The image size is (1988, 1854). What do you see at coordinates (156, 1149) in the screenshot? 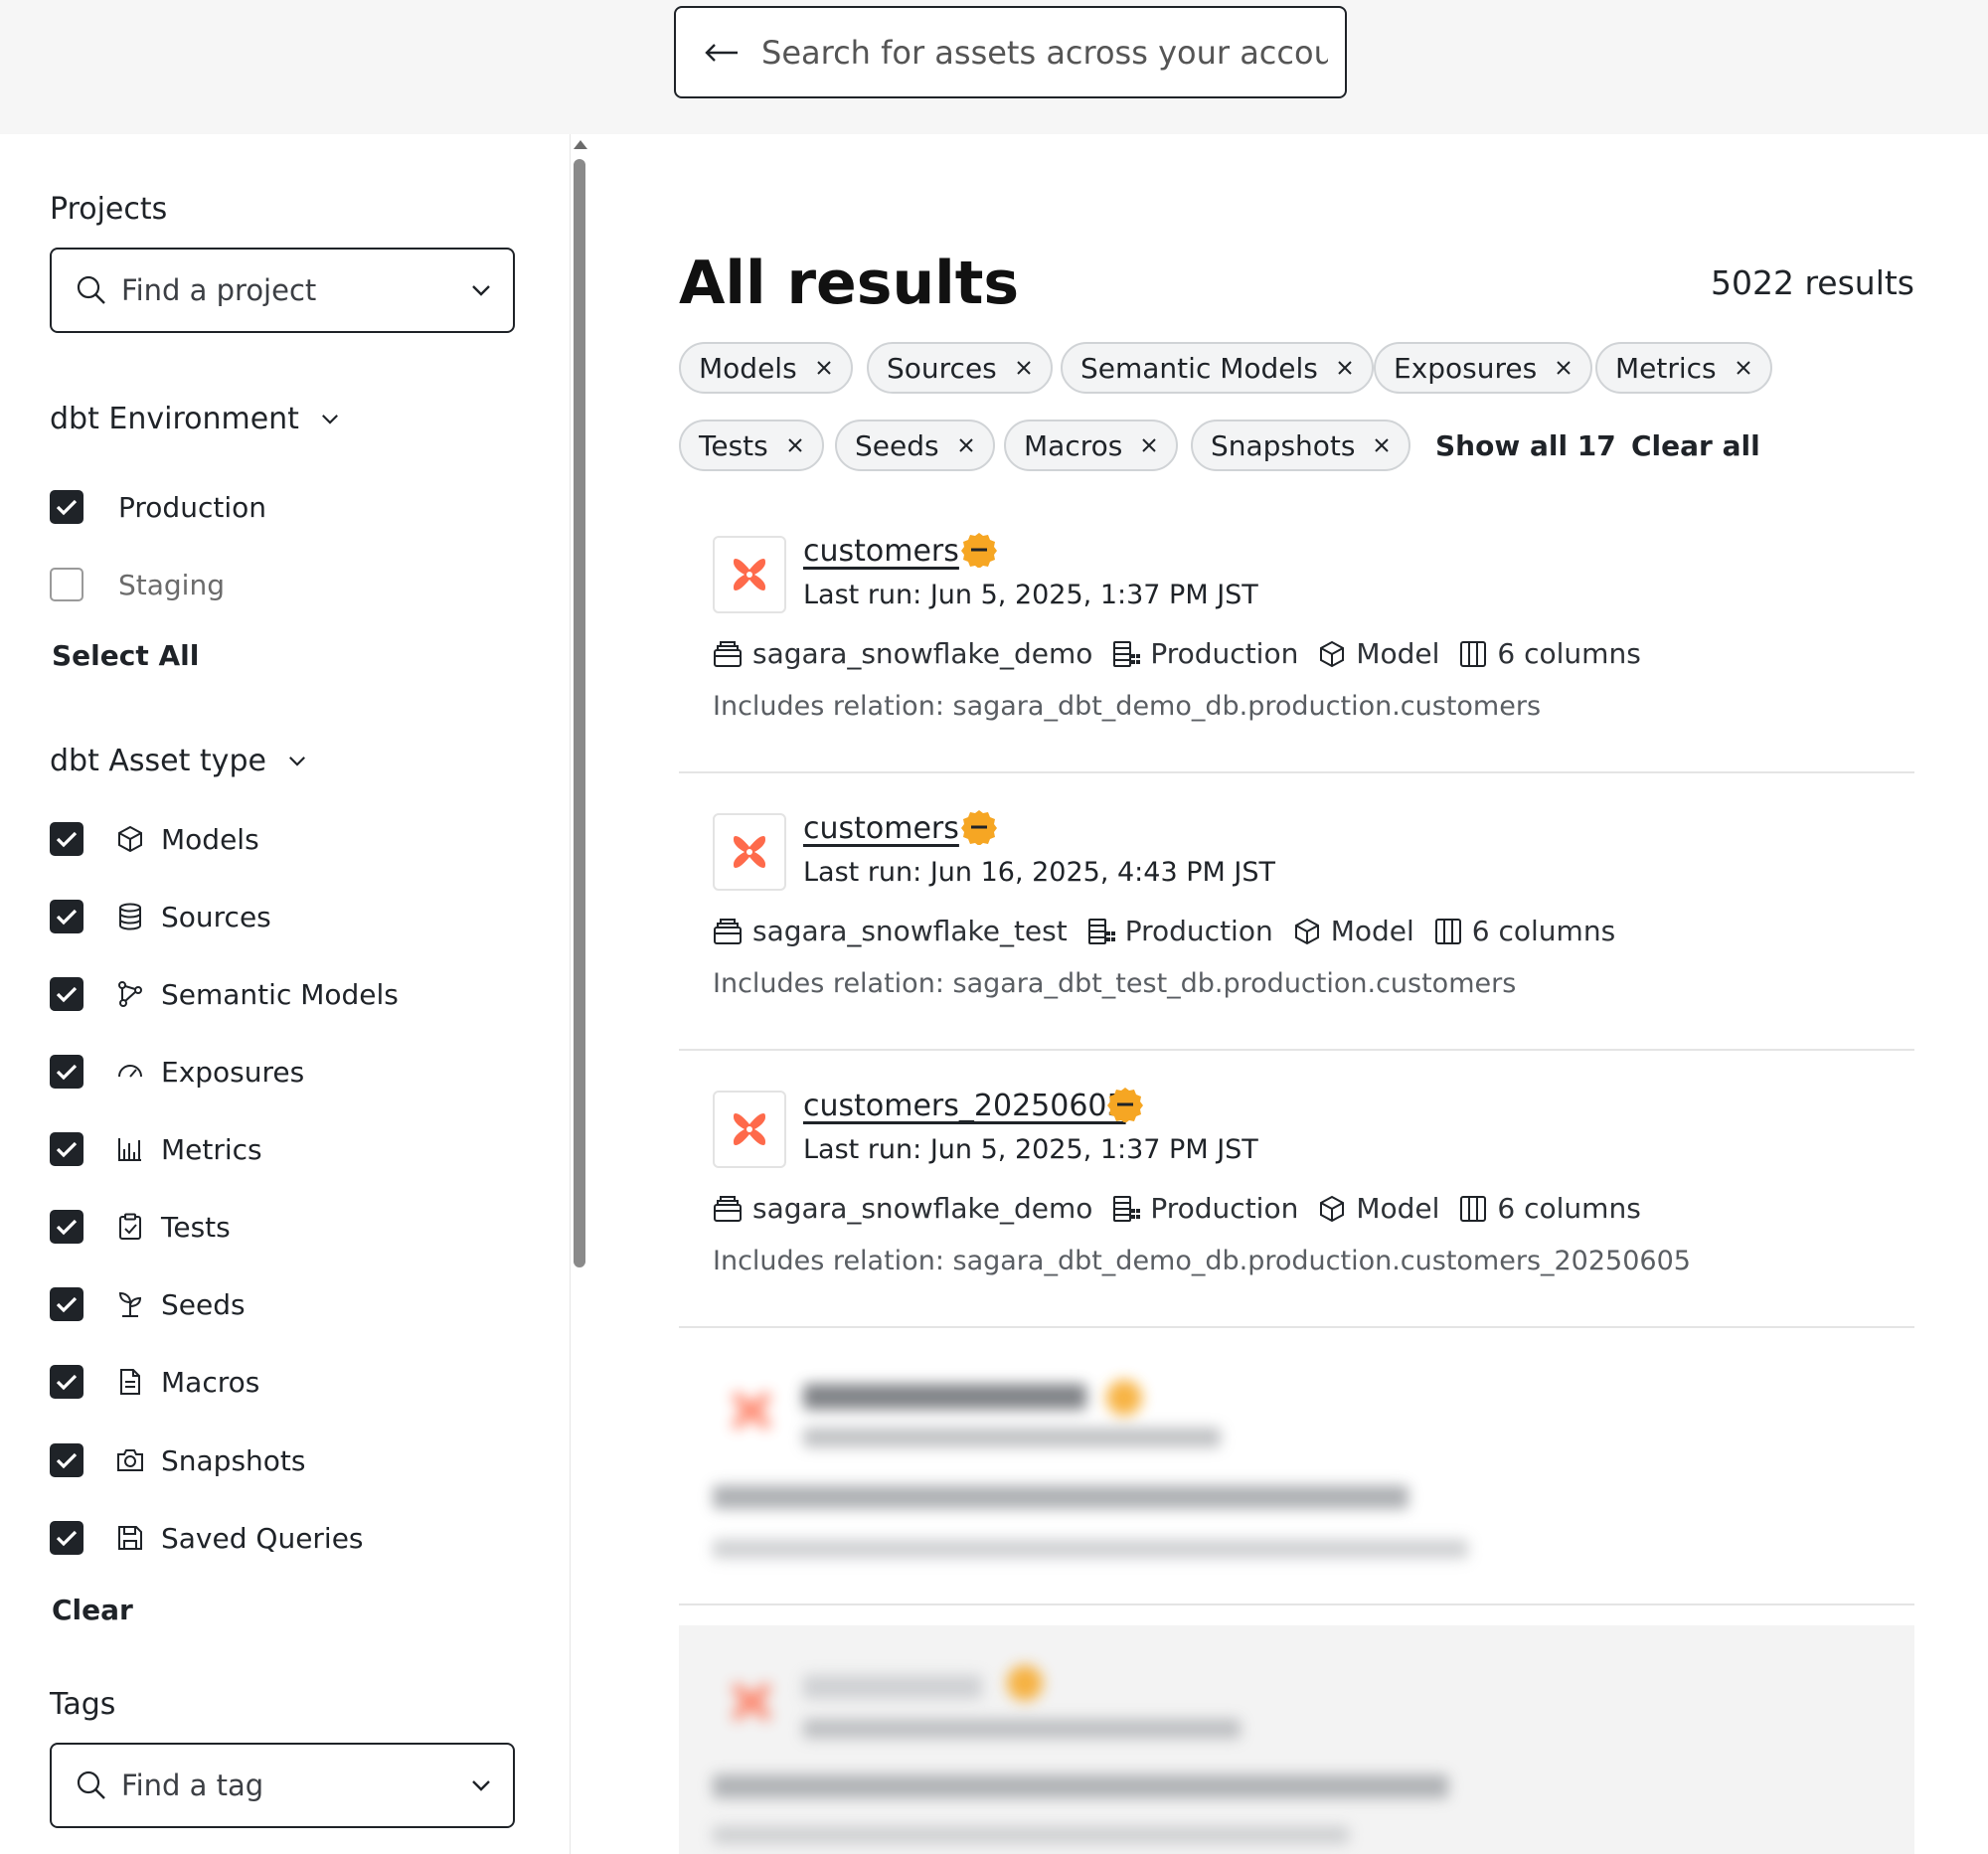
I see `asset-option-metrics: Metrics` at bounding box center [156, 1149].